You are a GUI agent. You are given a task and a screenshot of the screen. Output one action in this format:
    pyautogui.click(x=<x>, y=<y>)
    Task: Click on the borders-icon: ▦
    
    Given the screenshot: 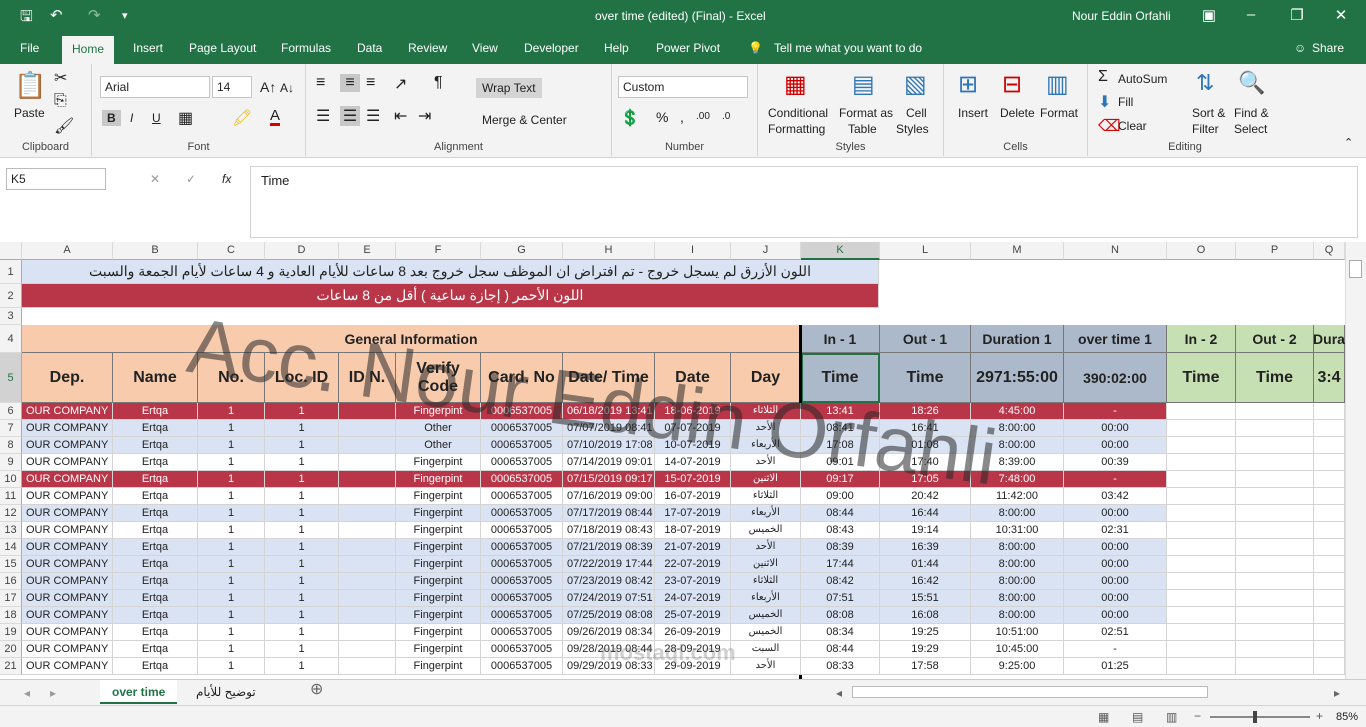 What is the action you would take?
    pyautogui.click(x=185, y=118)
    